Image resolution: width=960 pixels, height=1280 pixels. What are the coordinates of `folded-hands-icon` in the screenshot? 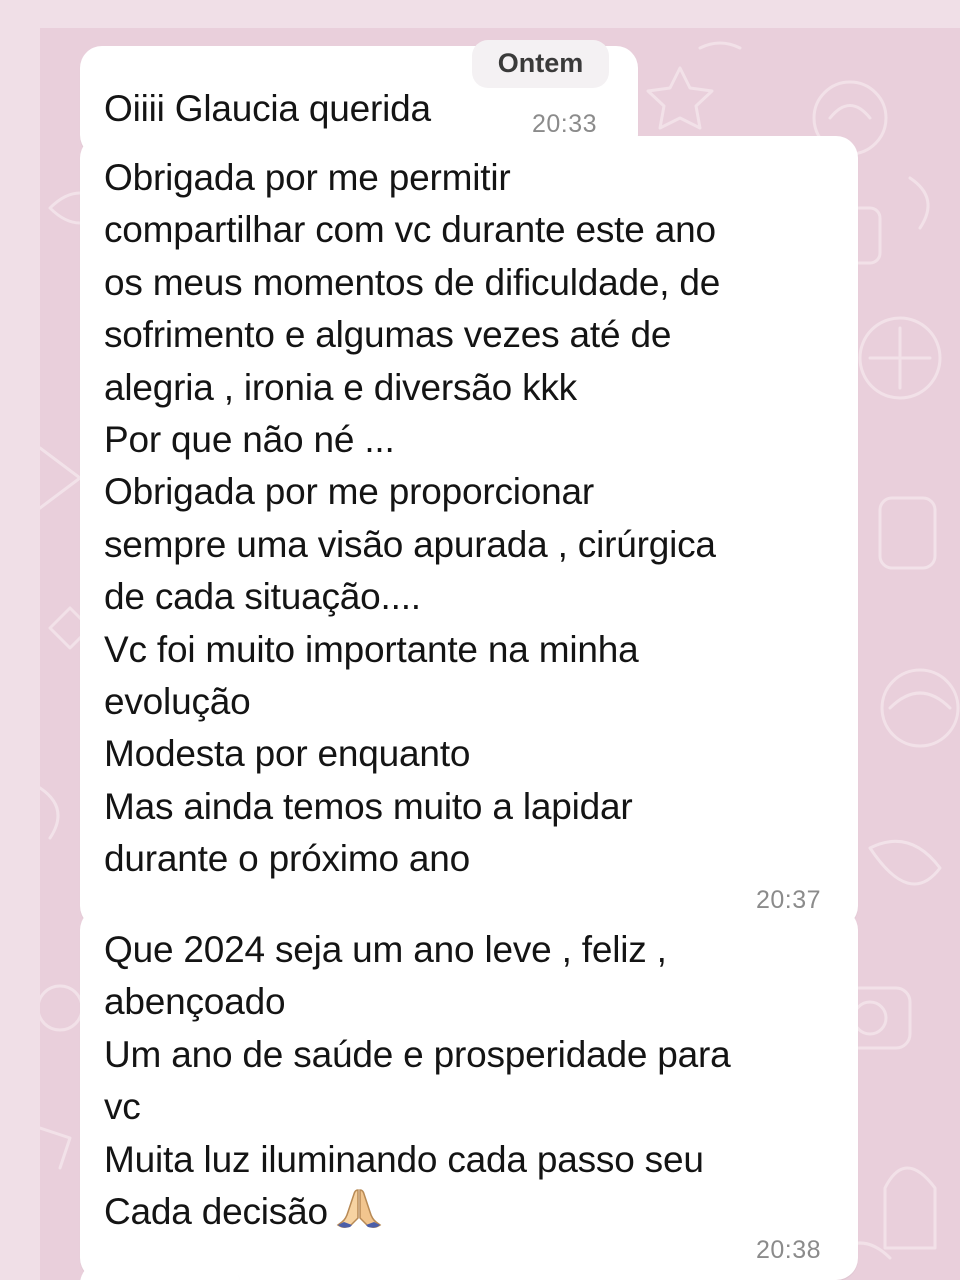 It's located at (359, 1215).